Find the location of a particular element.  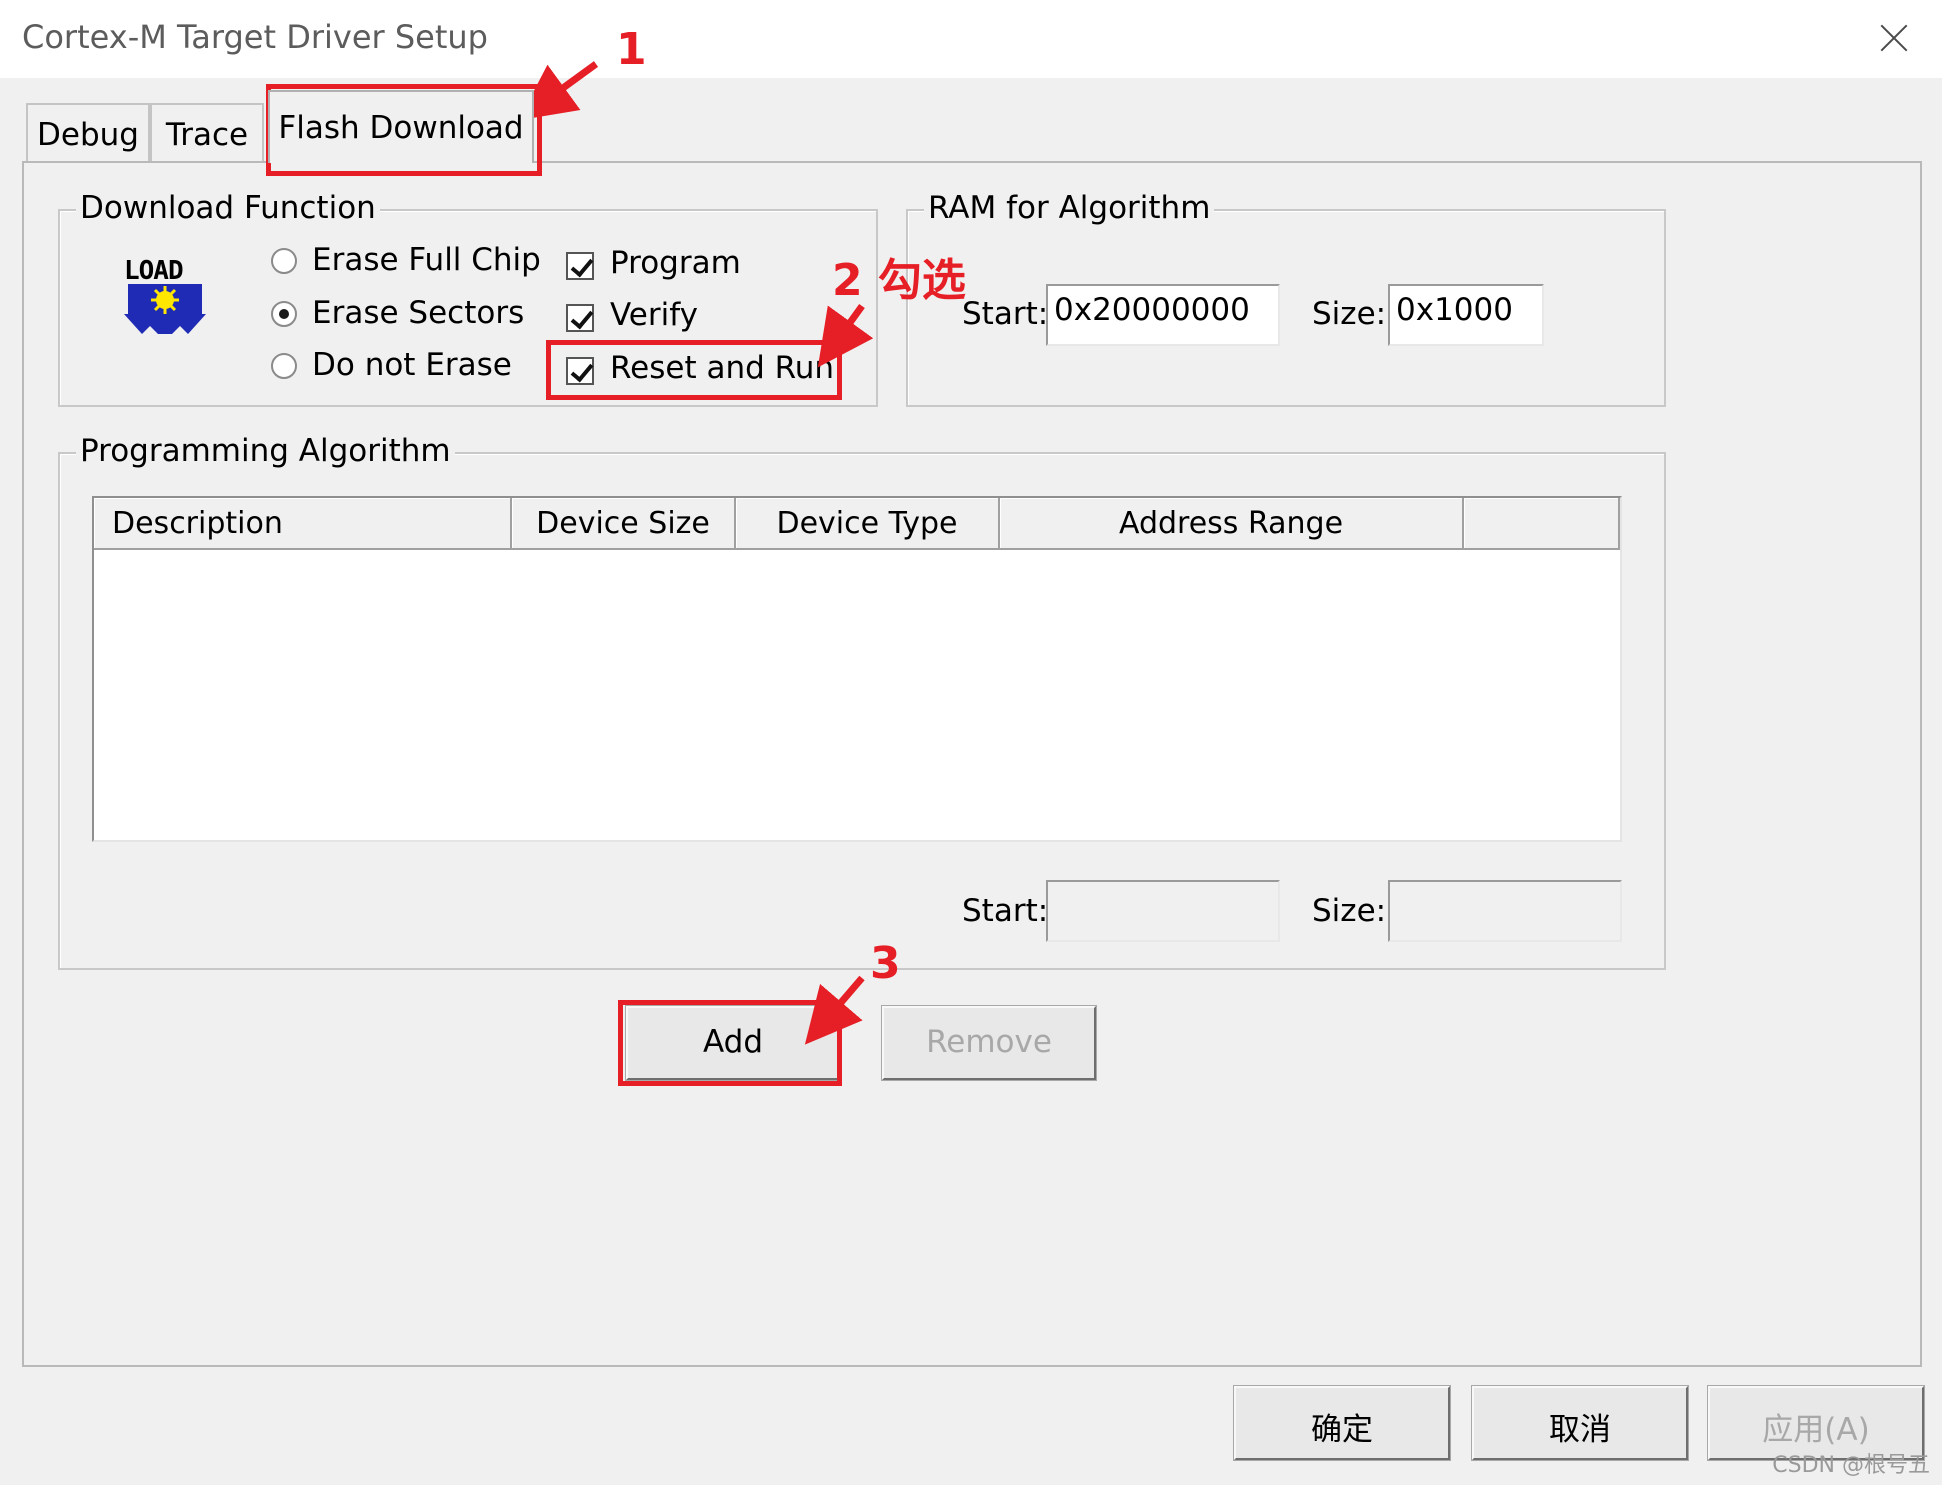

tab-flash-download-label: Flash Download is located at coordinates (401, 128).